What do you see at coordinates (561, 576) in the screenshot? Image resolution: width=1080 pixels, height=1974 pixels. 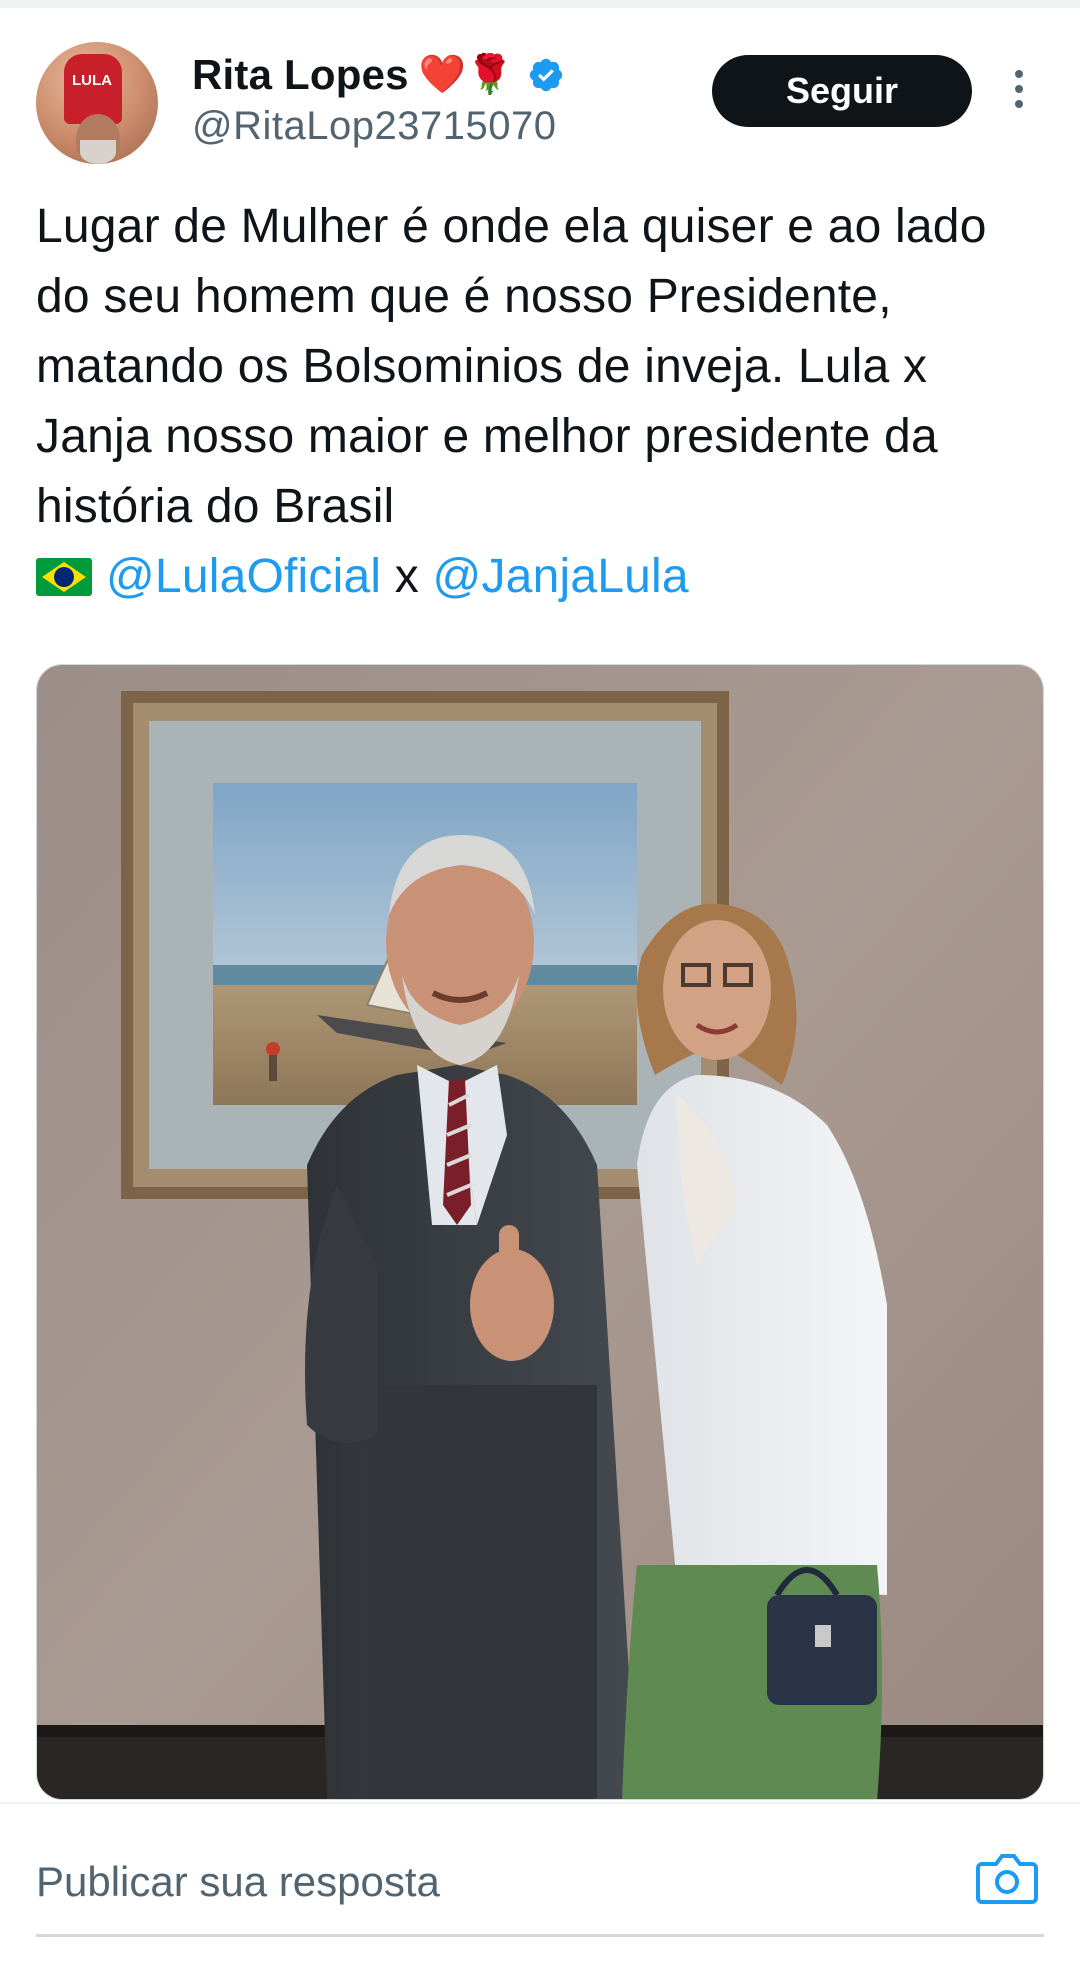 I see `mention-janjalula: @JanjaLula` at bounding box center [561, 576].